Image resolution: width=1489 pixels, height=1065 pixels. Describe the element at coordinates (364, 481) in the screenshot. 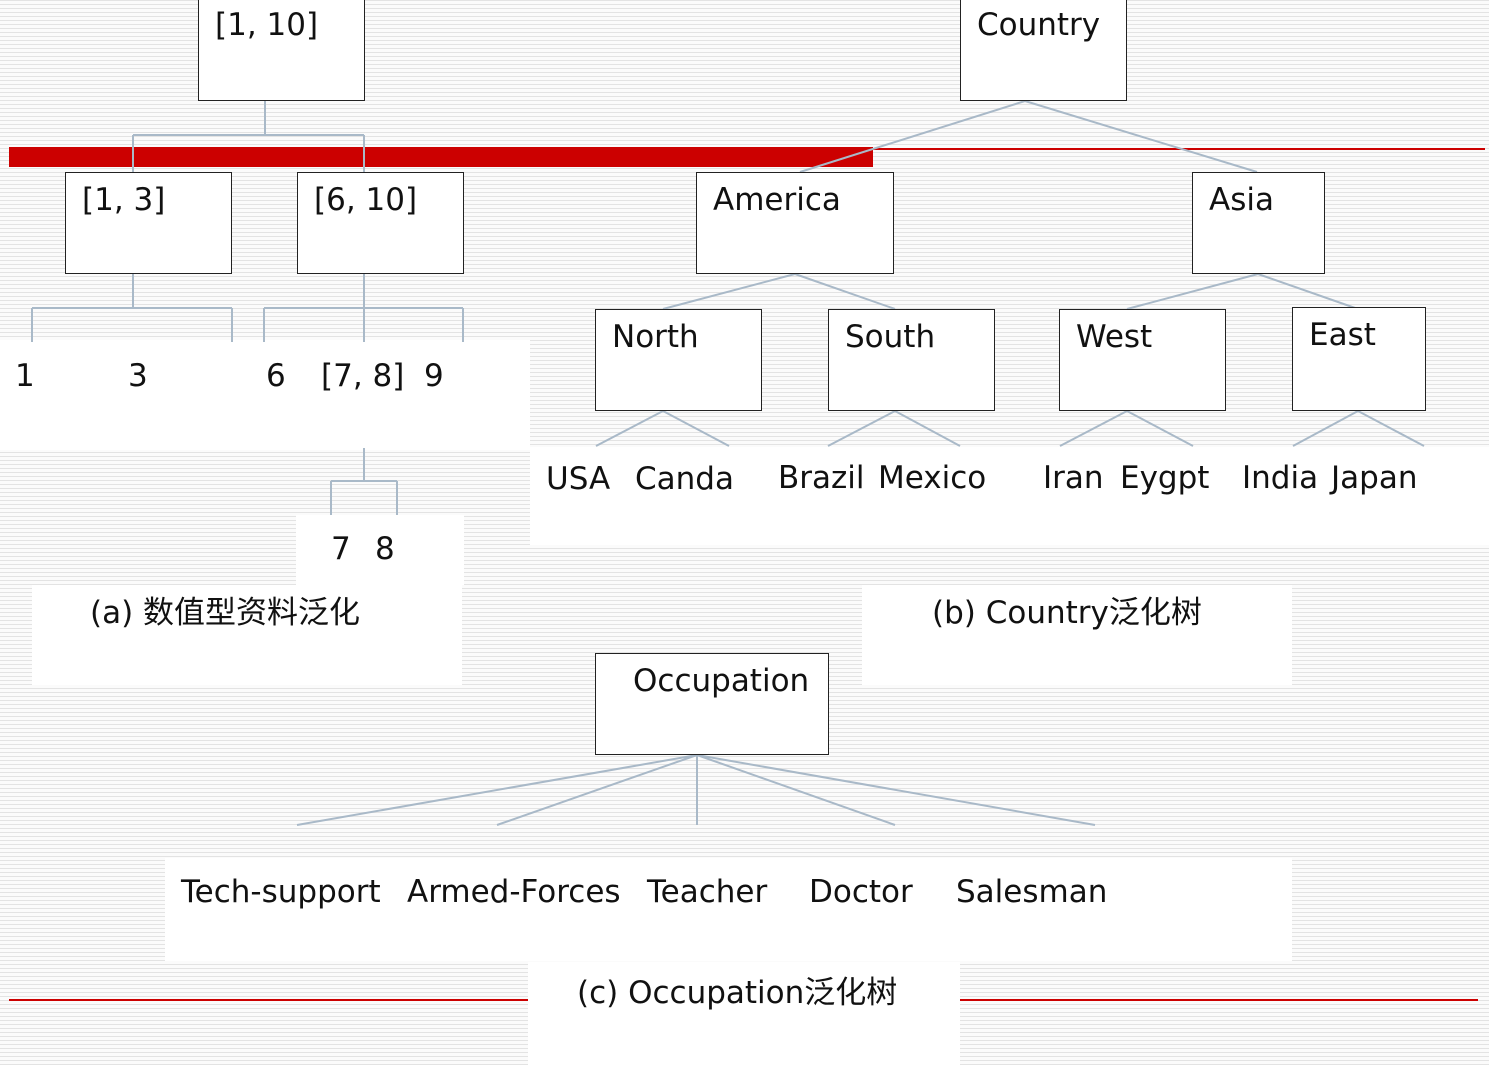

I see `edge-7-8-to-leaves` at that location.